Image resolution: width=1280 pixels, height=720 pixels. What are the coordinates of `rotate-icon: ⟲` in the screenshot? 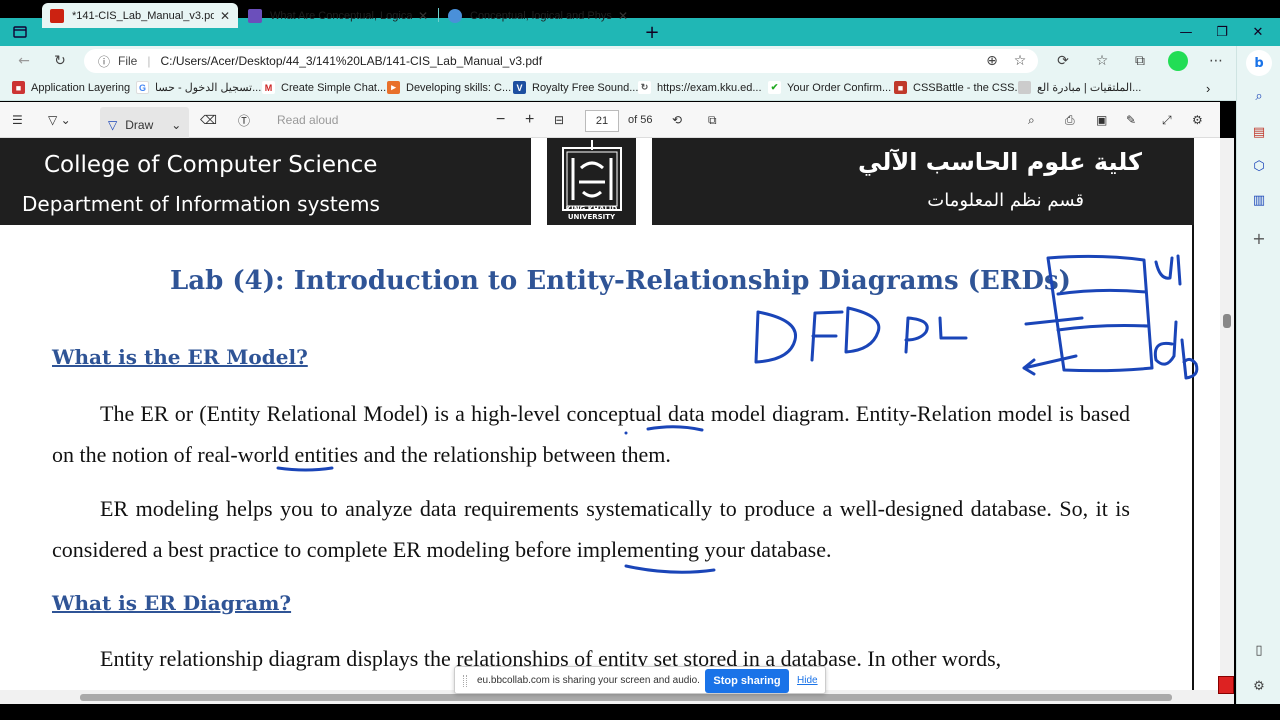 It's located at (677, 120).